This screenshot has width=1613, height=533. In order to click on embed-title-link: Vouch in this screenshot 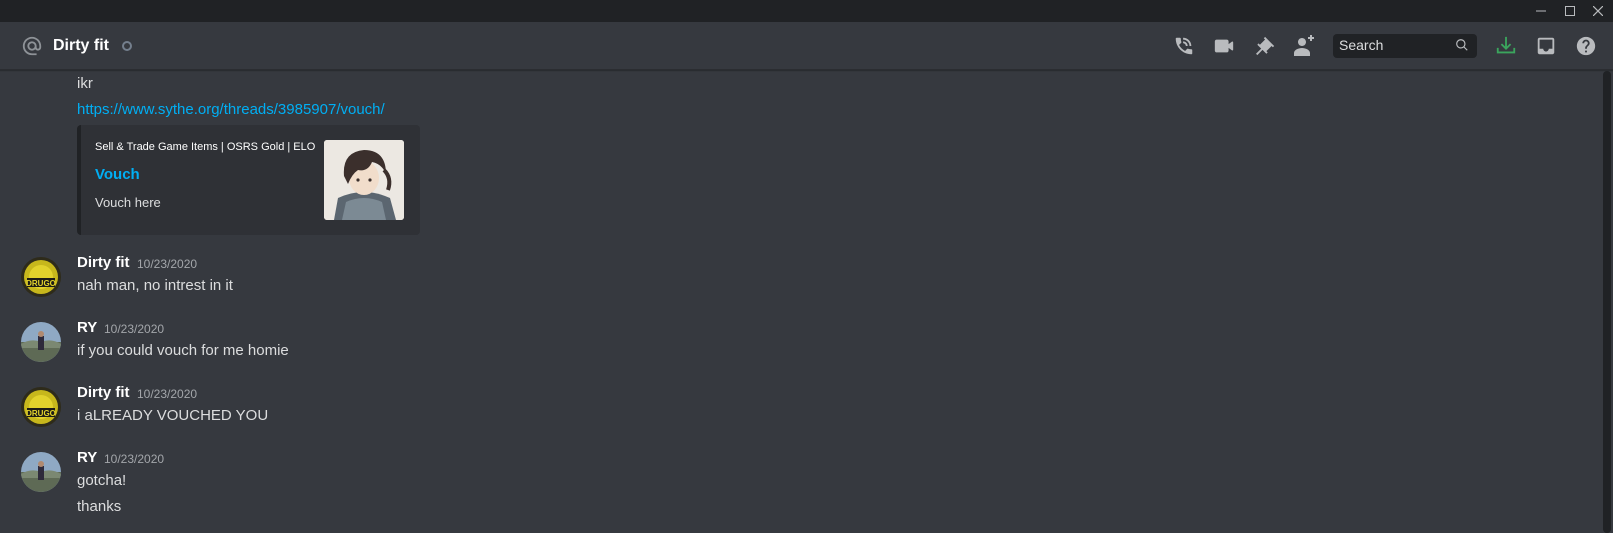, I will do `click(117, 174)`.